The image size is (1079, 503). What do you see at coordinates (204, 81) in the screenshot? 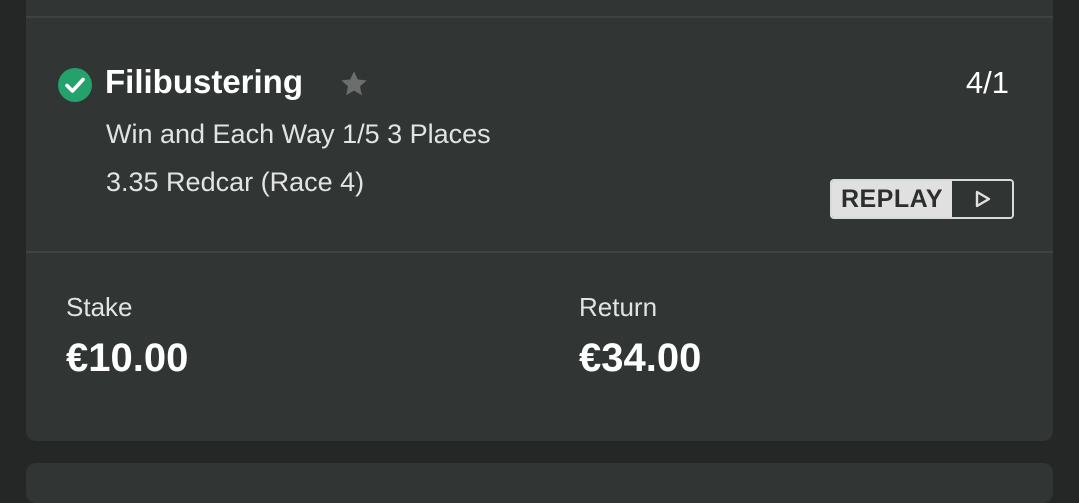
I see `selection-name: Filibustering` at bounding box center [204, 81].